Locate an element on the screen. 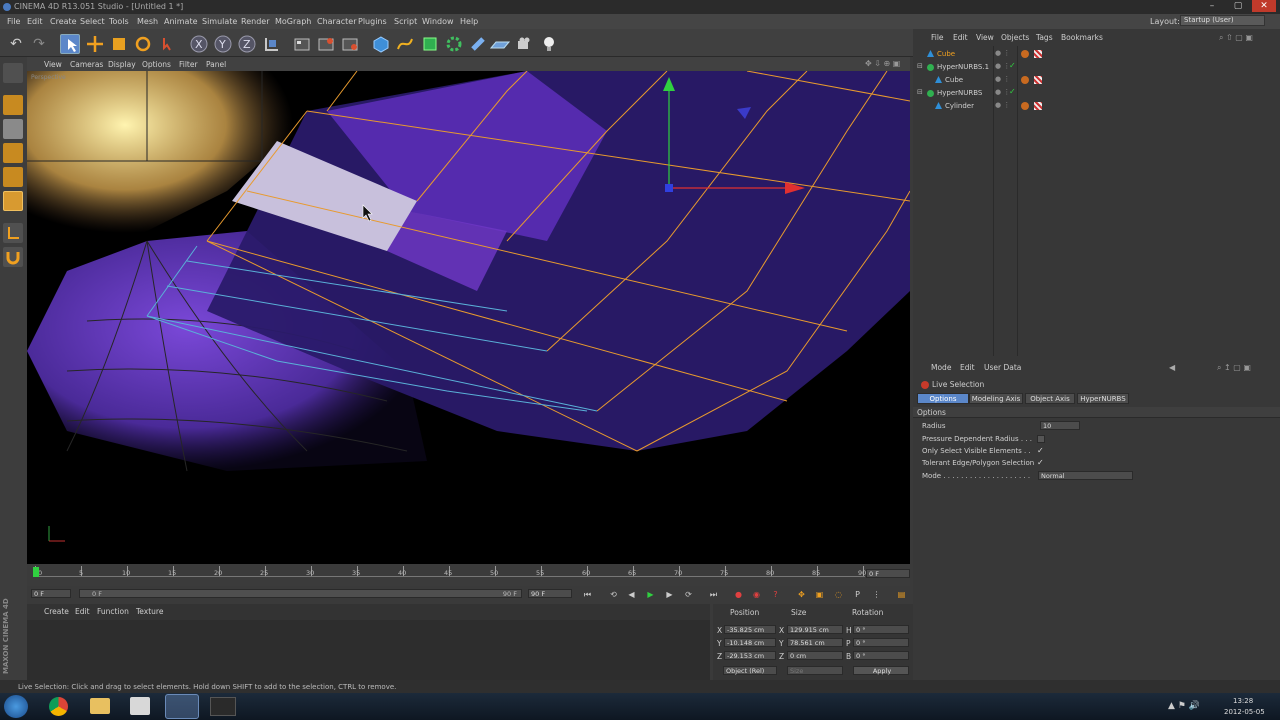 The image size is (1280, 720). menu-select: Select is located at coordinates (92, 21).